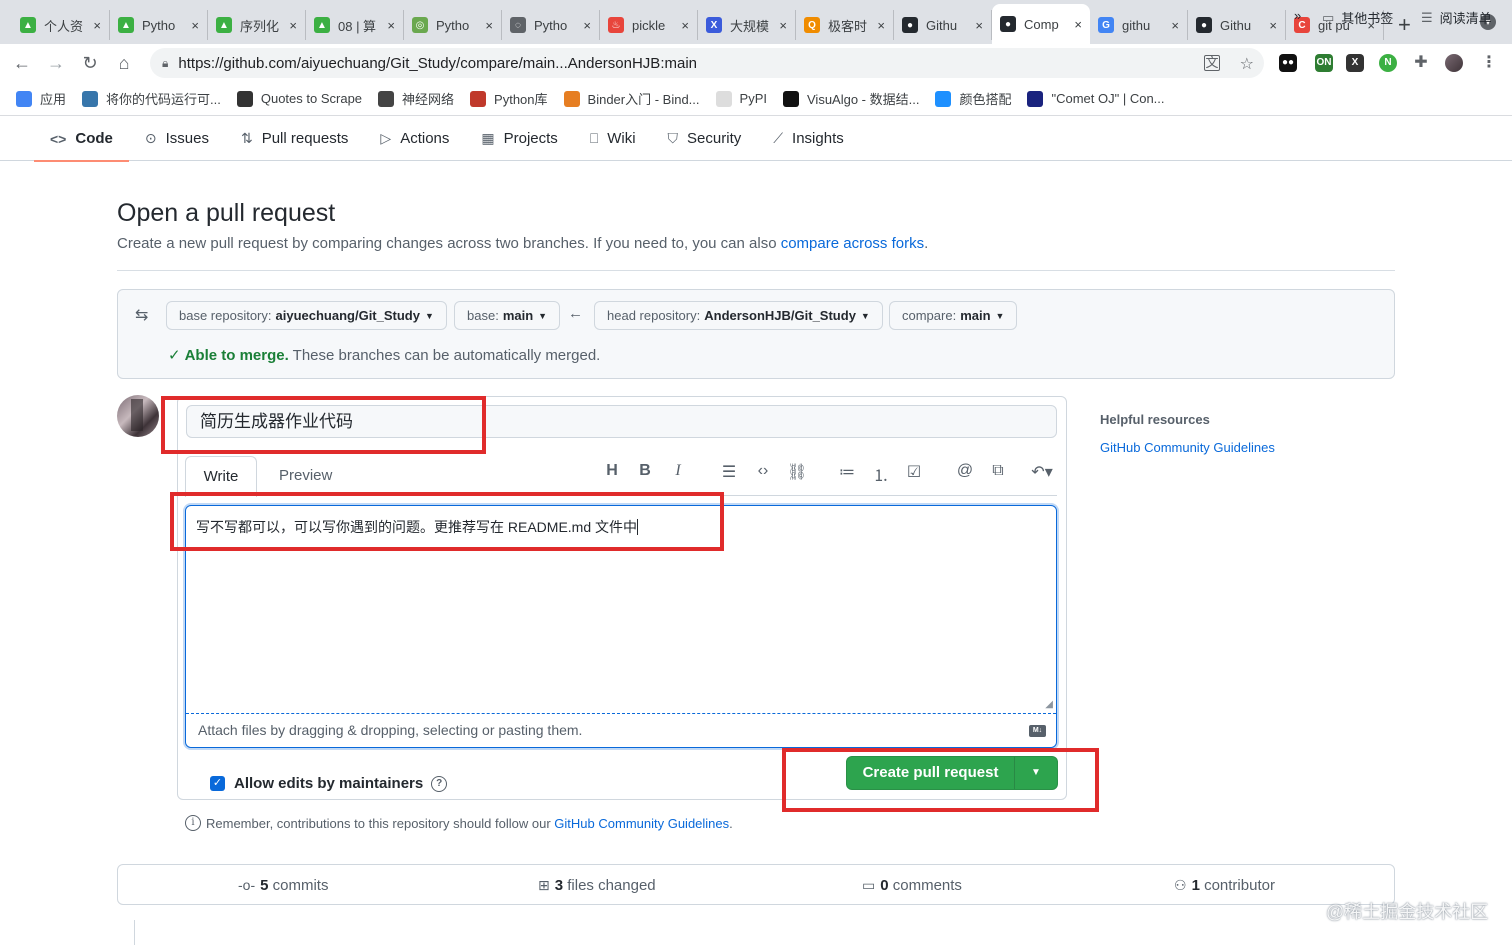 The image size is (1512, 945). I want to click on tab-preview: Preview, so click(305, 476).